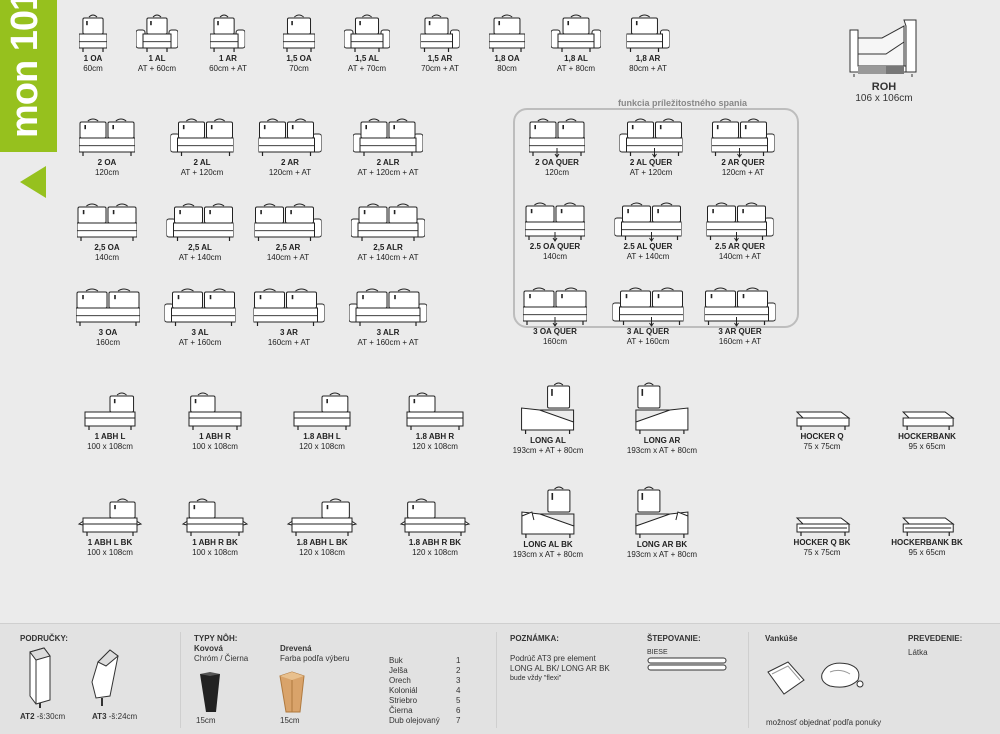 The image size is (1000, 734). Describe the element at coordinates (290, 162) in the screenshot. I see `element-name: 2 AR` at that location.